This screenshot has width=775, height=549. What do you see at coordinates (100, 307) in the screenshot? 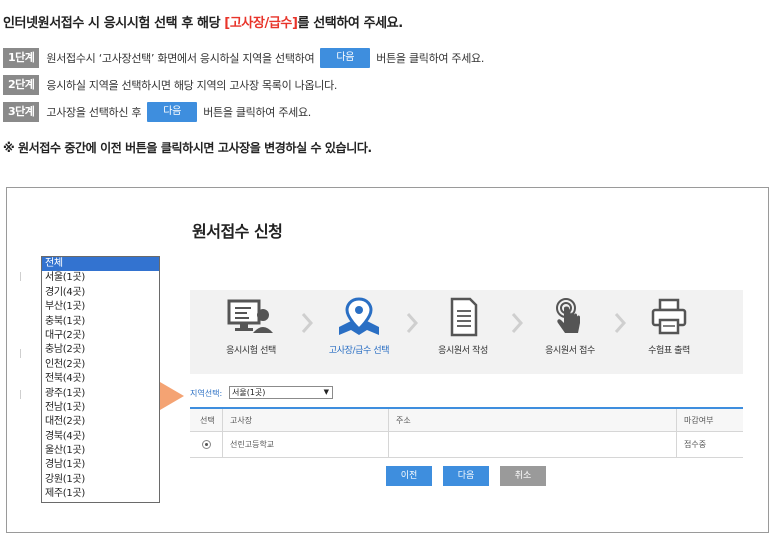
I see `dropdown-option: 부산(1곳)` at bounding box center [100, 307].